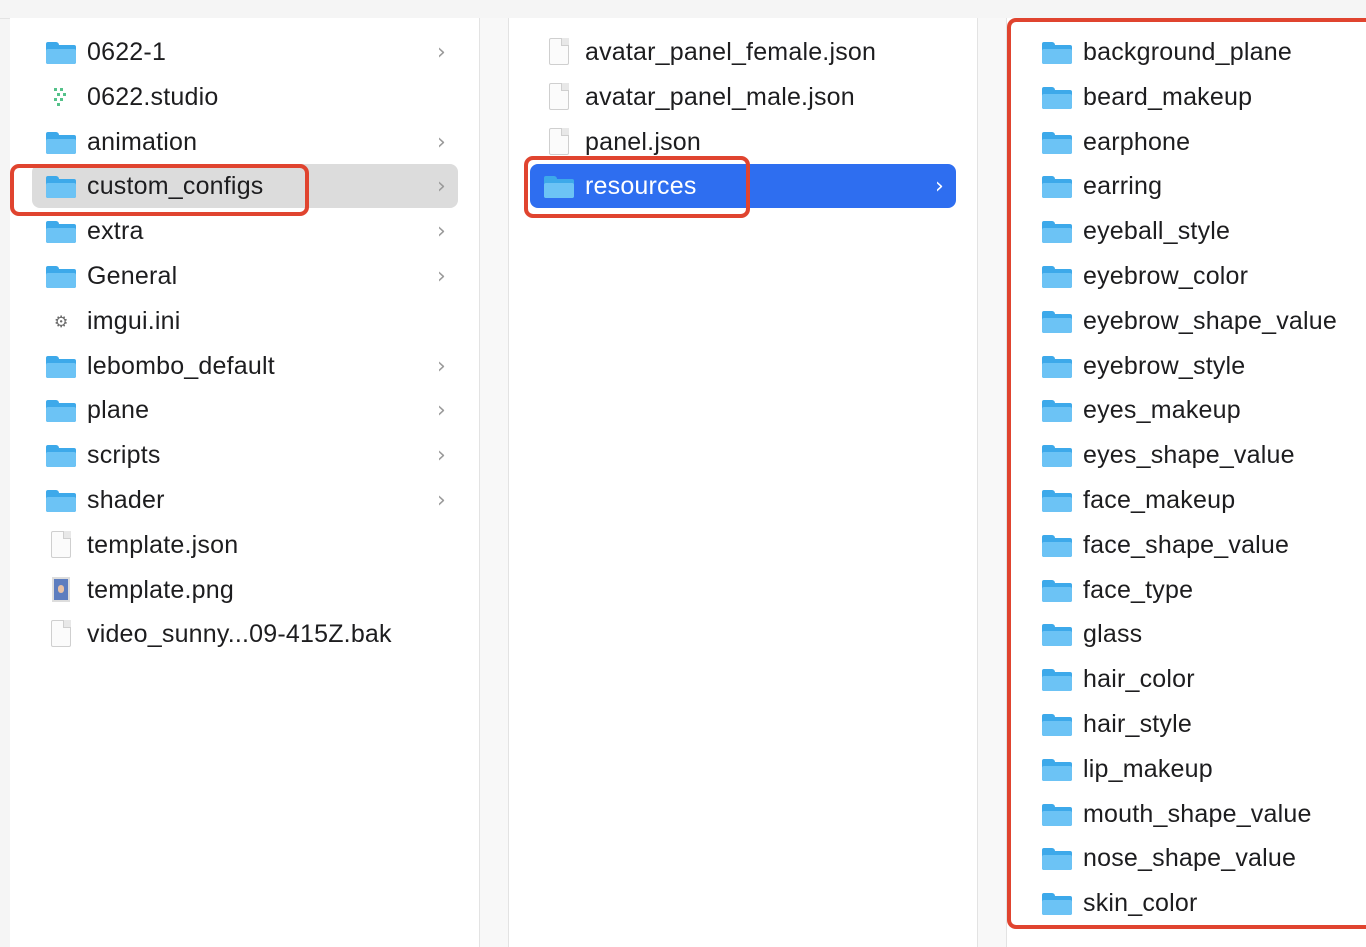  What do you see at coordinates (992, 482) in the screenshot?
I see `column-2-gutter` at bounding box center [992, 482].